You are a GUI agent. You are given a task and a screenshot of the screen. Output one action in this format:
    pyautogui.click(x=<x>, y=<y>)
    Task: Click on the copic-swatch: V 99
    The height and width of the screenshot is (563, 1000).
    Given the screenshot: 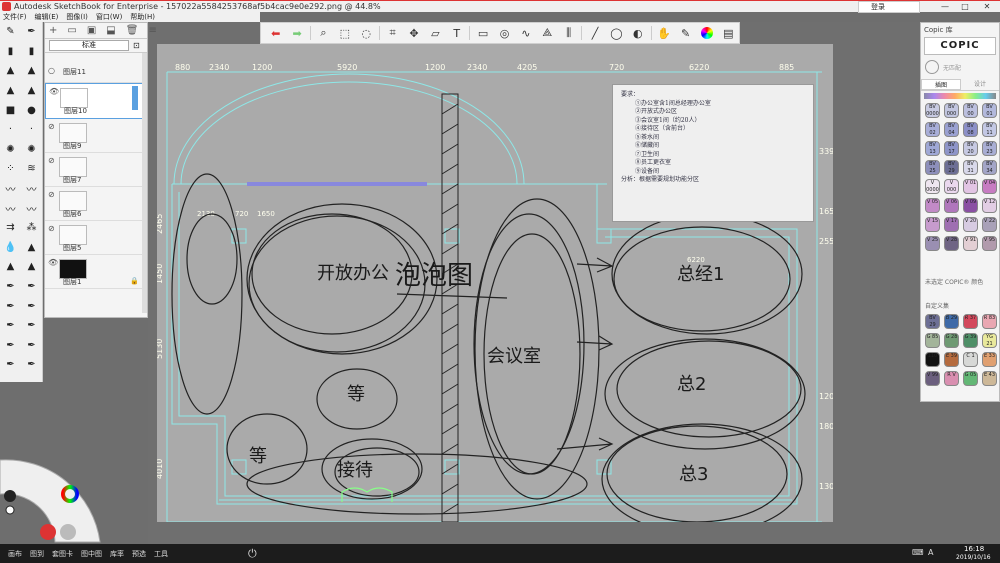 What is the action you would take?
    pyautogui.click(x=932, y=378)
    